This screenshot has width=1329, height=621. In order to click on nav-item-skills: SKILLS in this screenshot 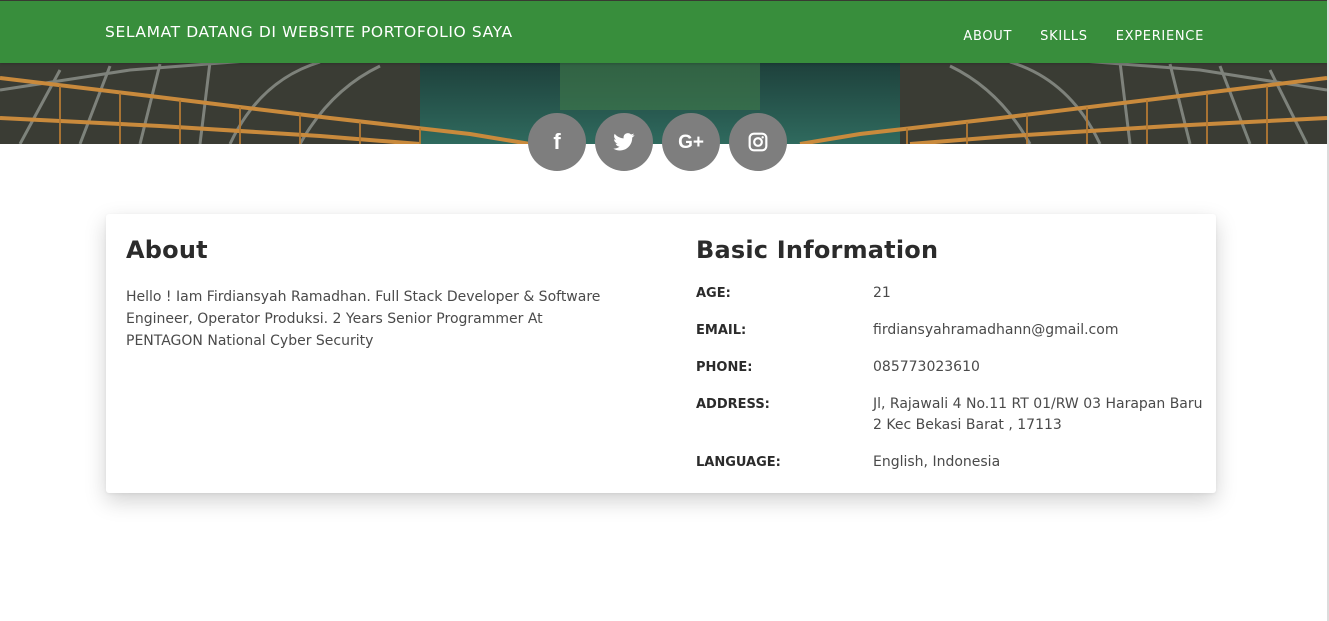, I will do `click(1064, 34)`.